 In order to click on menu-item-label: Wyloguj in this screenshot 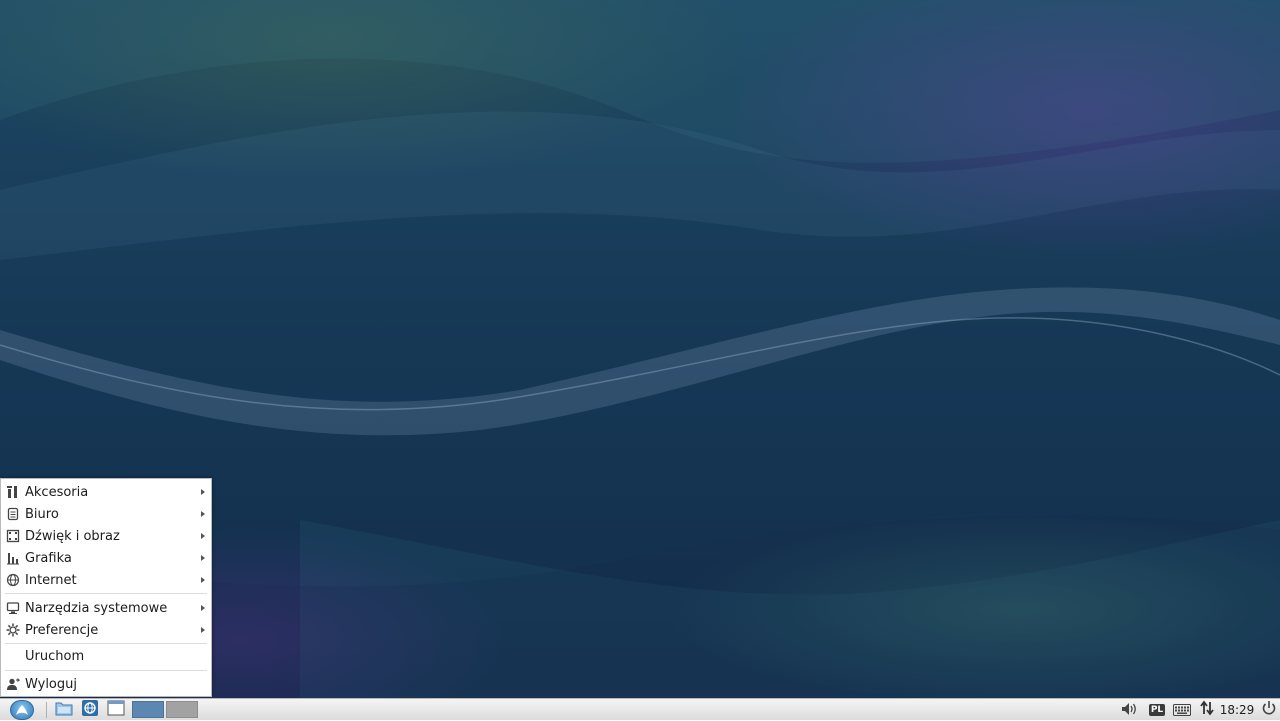, I will do `click(51, 684)`.